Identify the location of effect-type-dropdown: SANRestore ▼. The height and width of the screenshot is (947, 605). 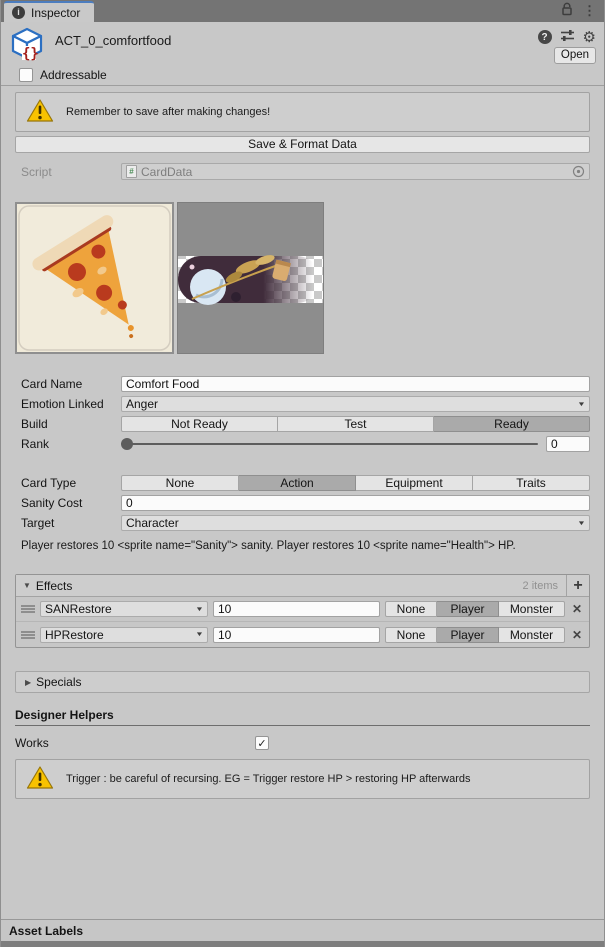
(124, 609).